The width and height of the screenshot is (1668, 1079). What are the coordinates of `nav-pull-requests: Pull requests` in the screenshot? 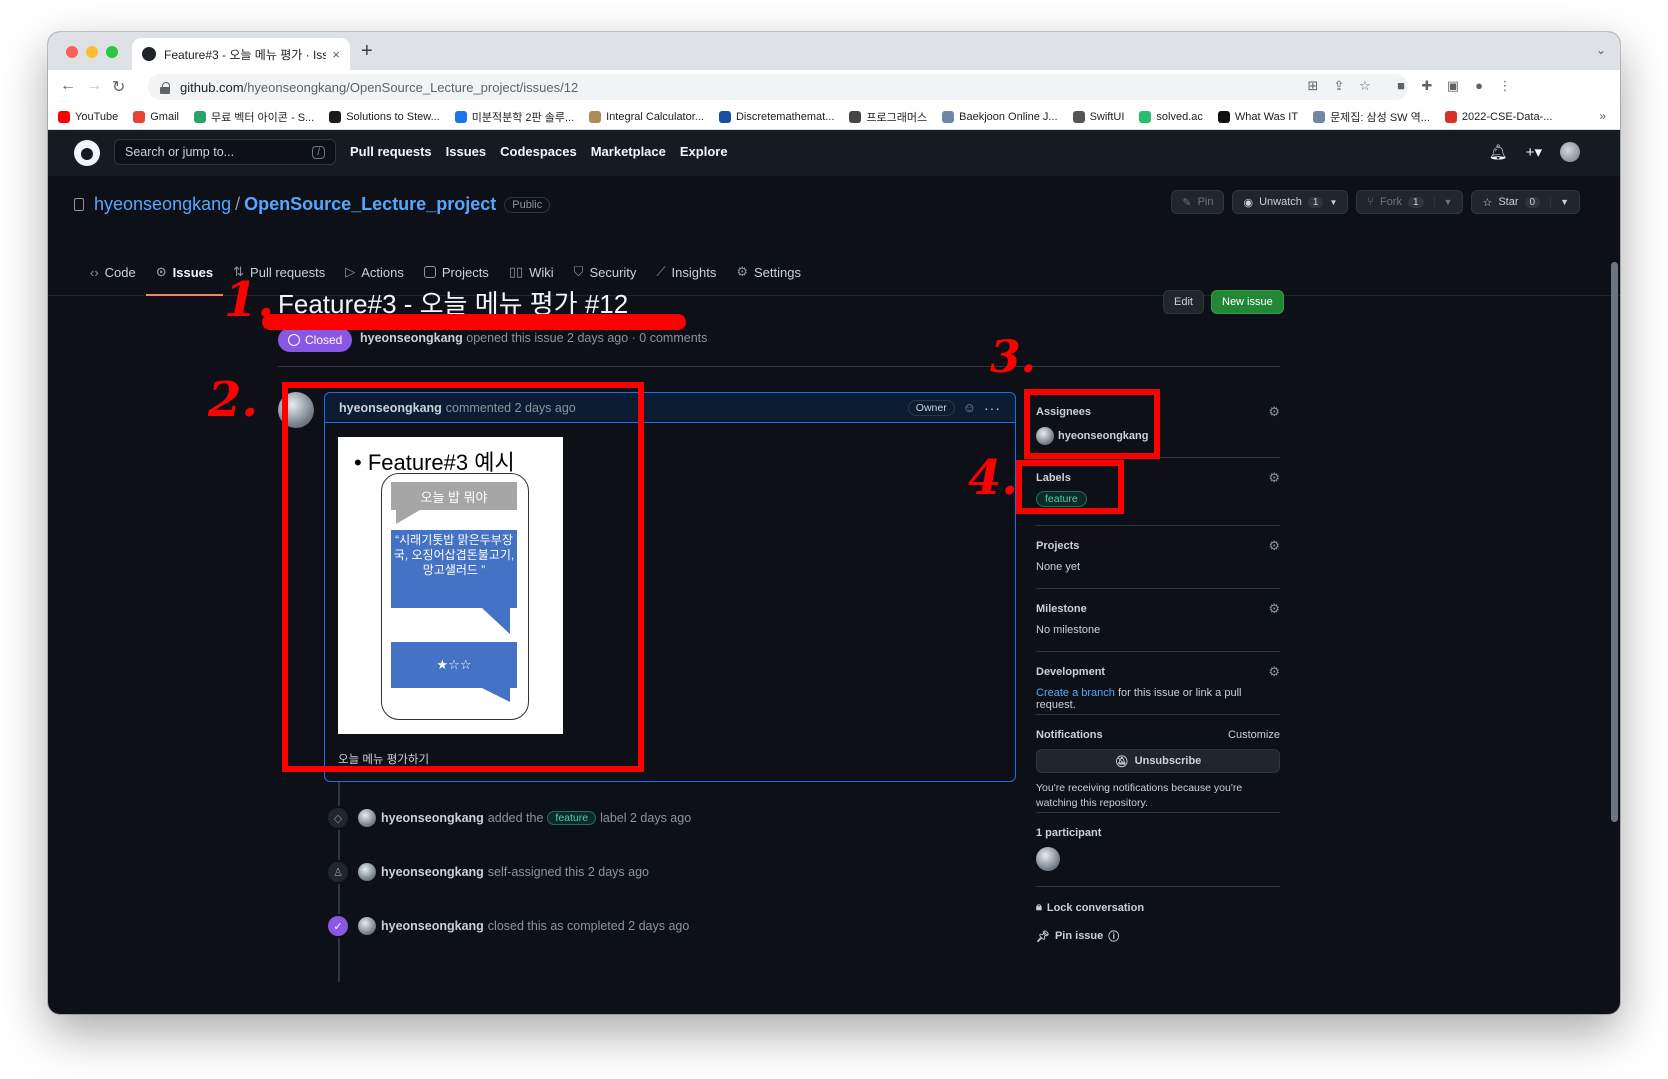 It's located at (391, 151).